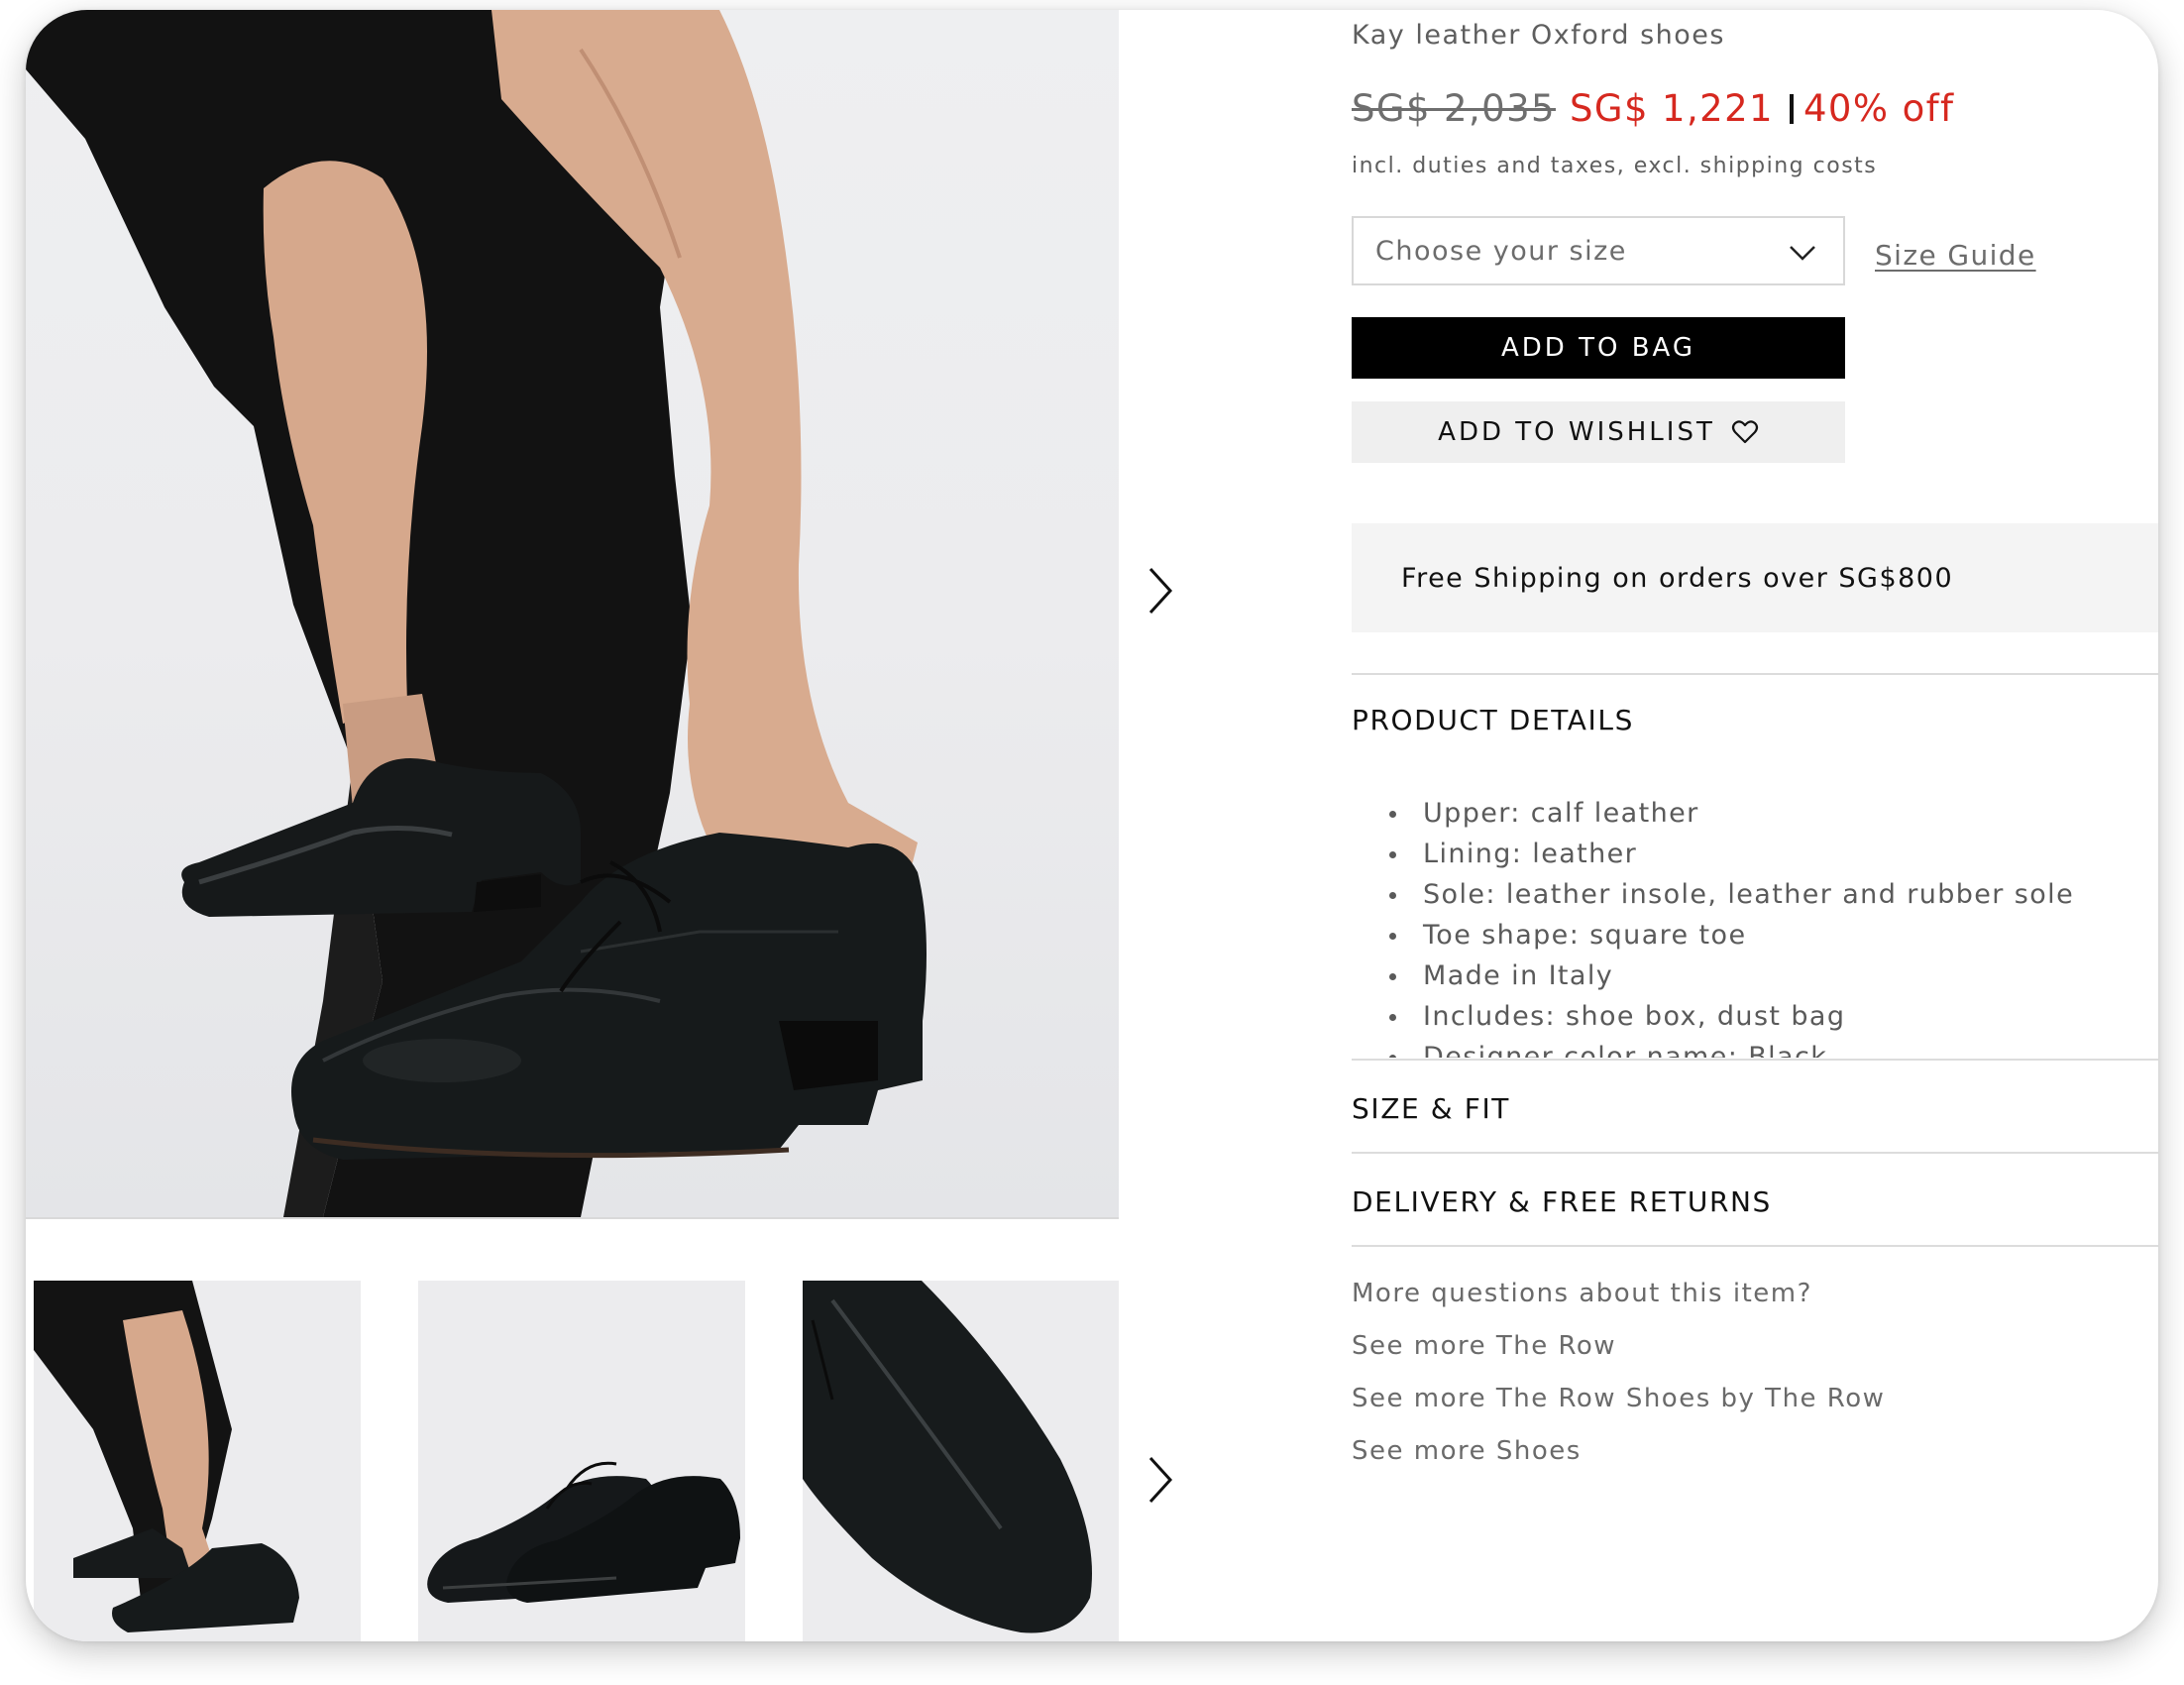 This screenshot has height=1685, width=2184. What do you see at coordinates (1484, 1346) in the screenshot?
I see `see-more-brand-link: See more The Row` at bounding box center [1484, 1346].